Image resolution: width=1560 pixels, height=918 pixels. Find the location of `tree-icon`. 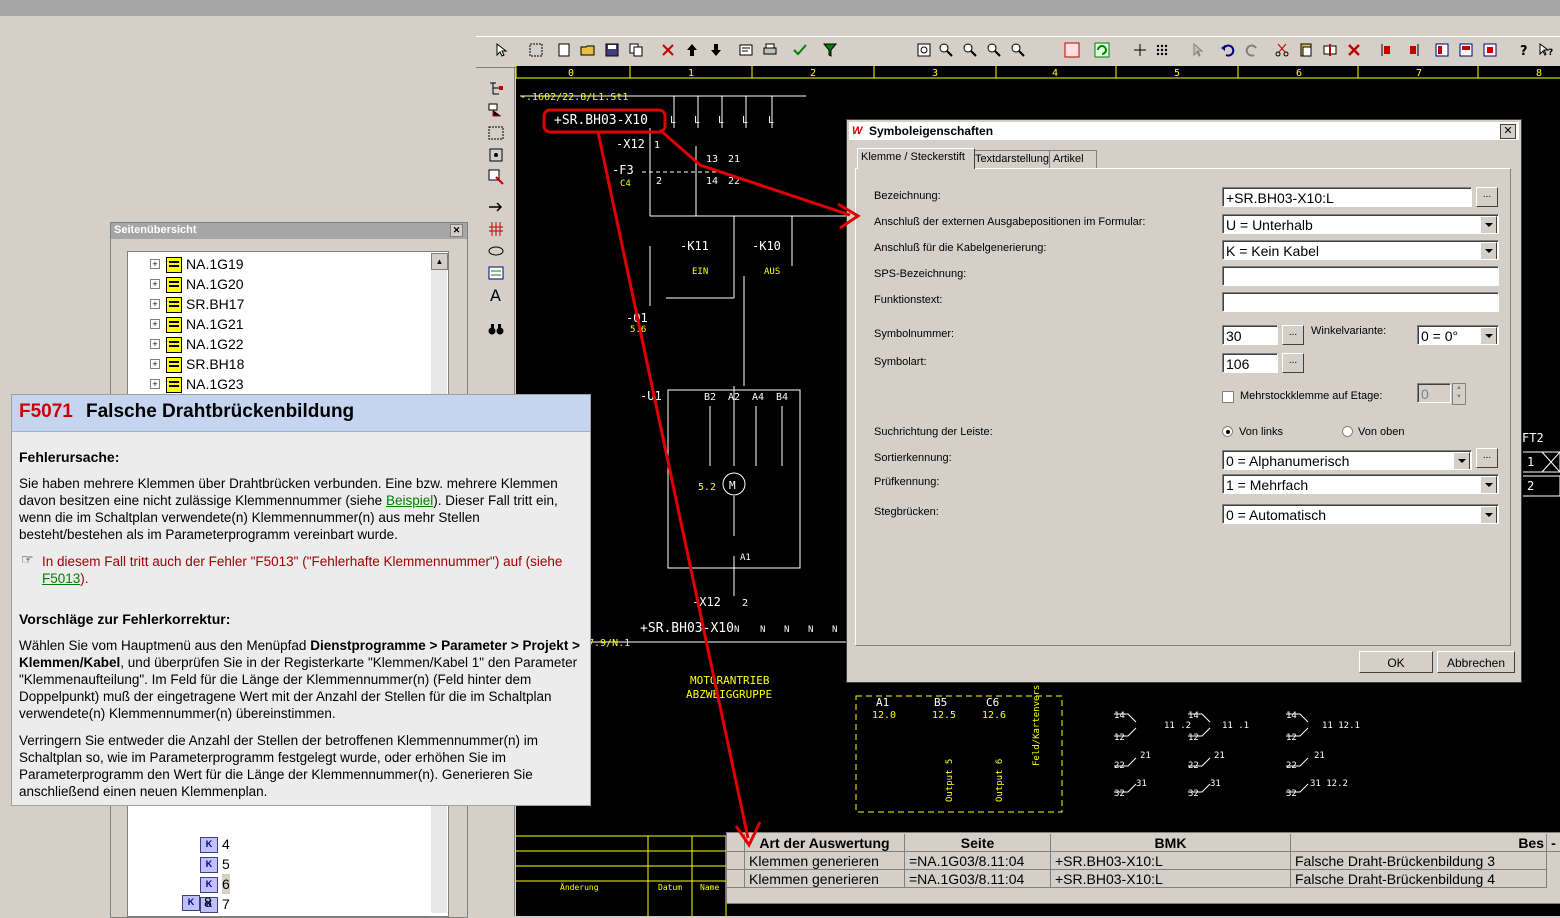

tree-icon is located at coordinates (496, 89).